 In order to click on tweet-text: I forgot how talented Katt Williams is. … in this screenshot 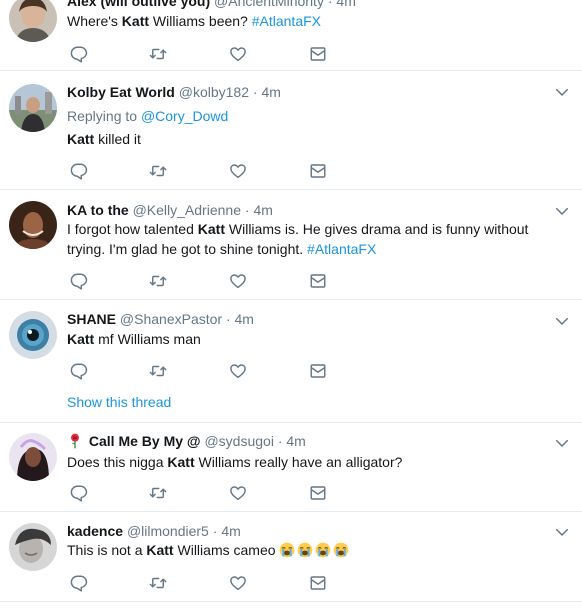, I will do `click(298, 239)`.